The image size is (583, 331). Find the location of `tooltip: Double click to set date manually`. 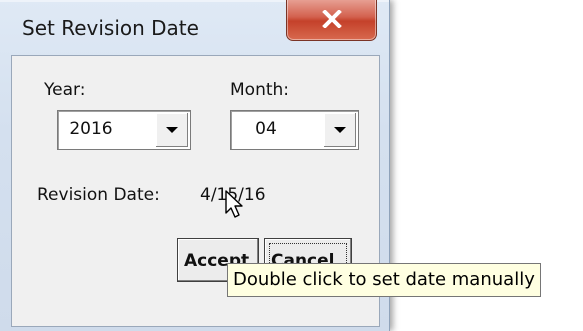

tooltip: Double click to set date manually is located at coordinates (384, 280).